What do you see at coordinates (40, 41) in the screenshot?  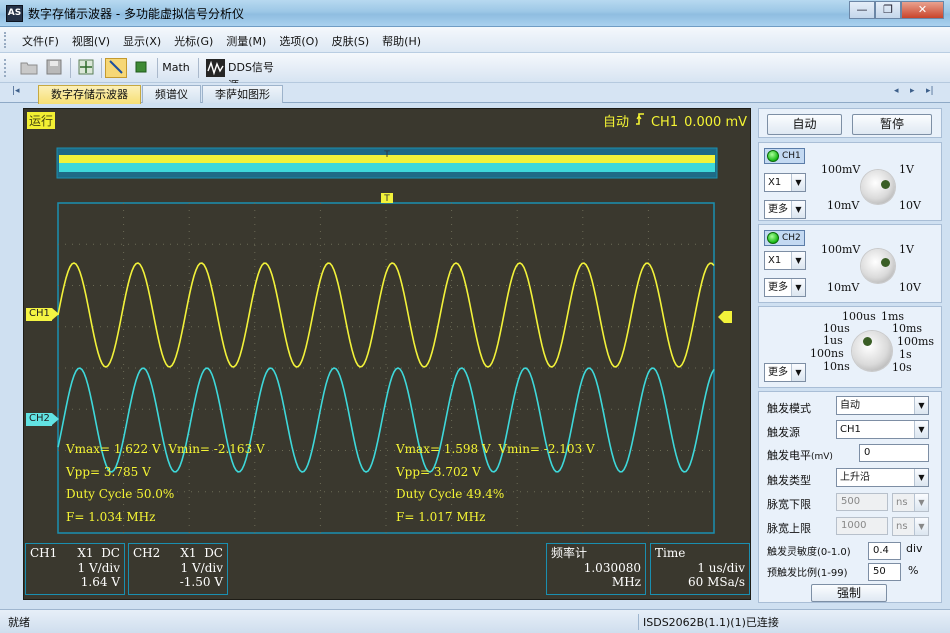 I see `menu-file: 文件(F)` at bounding box center [40, 41].